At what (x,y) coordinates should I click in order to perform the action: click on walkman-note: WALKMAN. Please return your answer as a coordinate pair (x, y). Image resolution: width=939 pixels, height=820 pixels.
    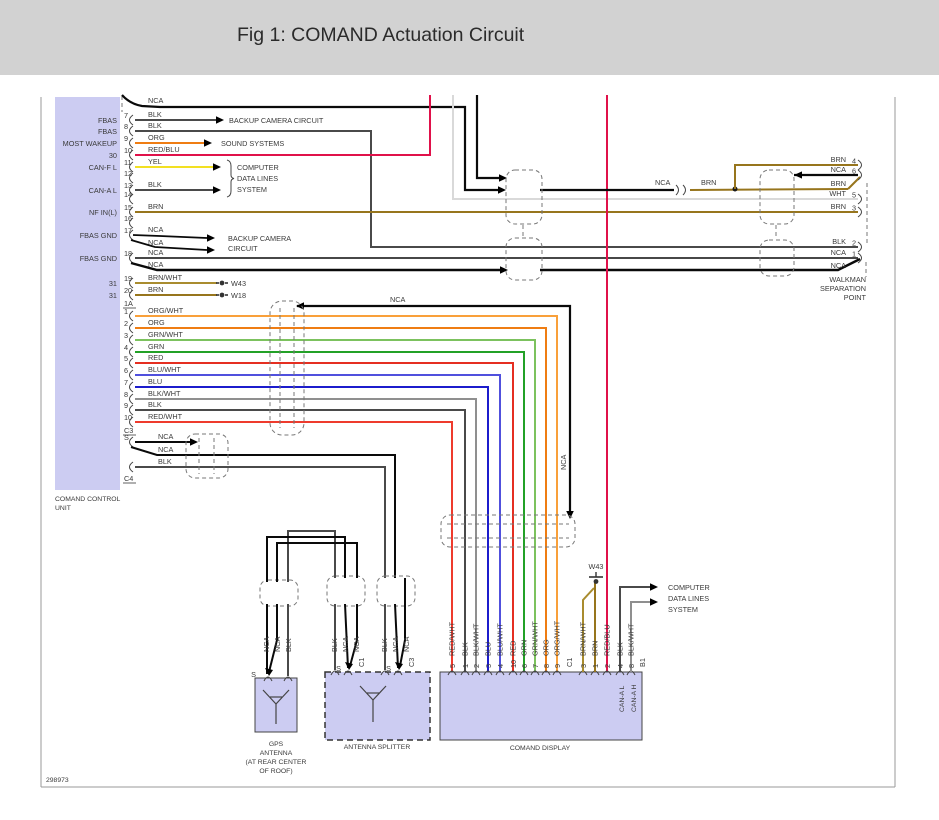
    Looking at the image, I should click on (847, 279).